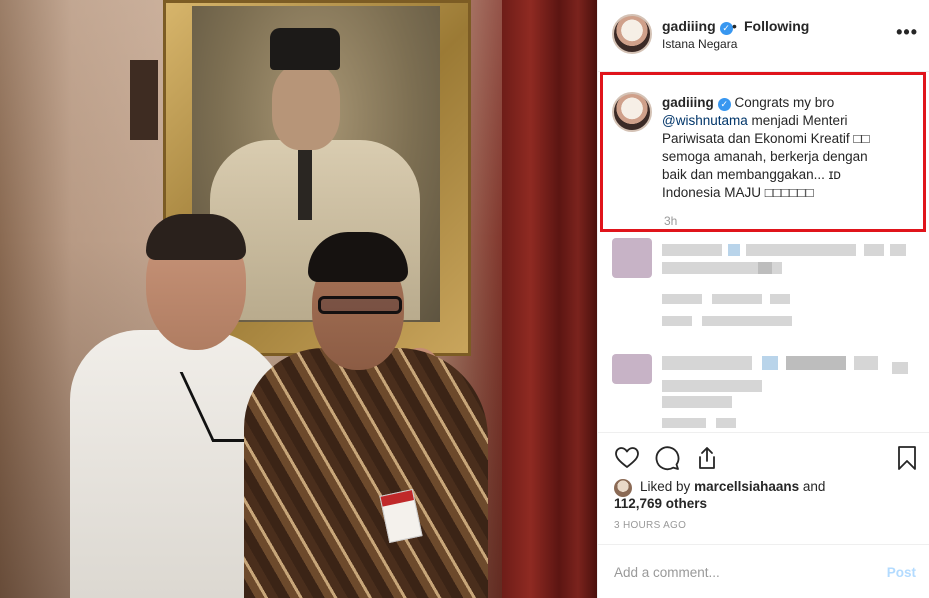 This screenshot has height=598, width=929. What do you see at coordinates (776, 26) in the screenshot?
I see `following-button: Following` at bounding box center [776, 26].